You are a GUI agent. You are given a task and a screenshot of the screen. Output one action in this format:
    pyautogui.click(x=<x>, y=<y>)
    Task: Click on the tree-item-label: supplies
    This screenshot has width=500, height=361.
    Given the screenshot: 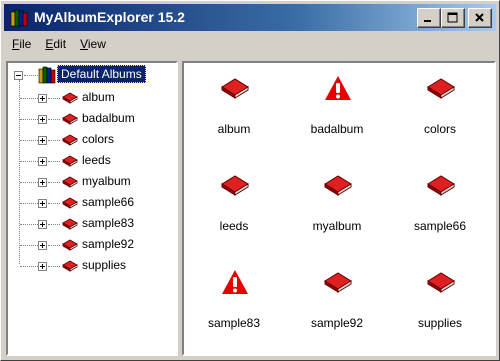 What is the action you would take?
    pyautogui.click(x=104, y=265)
    